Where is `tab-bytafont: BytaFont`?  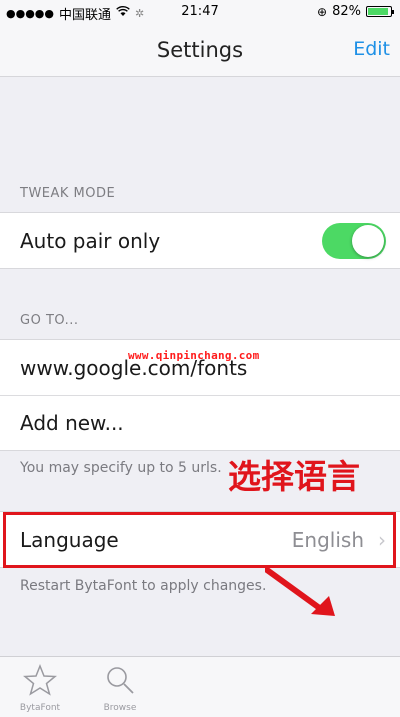 tab-bytafont: BytaFont is located at coordinates (40, 688).